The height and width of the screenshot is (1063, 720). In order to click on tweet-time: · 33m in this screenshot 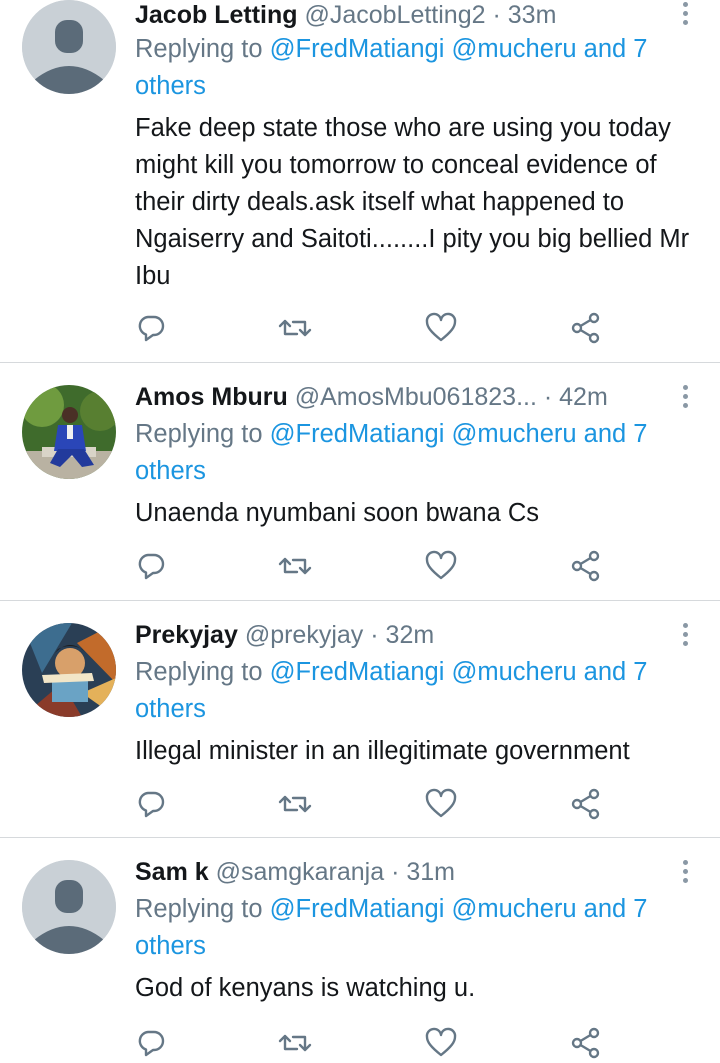, I will do `click(524, 15)`.